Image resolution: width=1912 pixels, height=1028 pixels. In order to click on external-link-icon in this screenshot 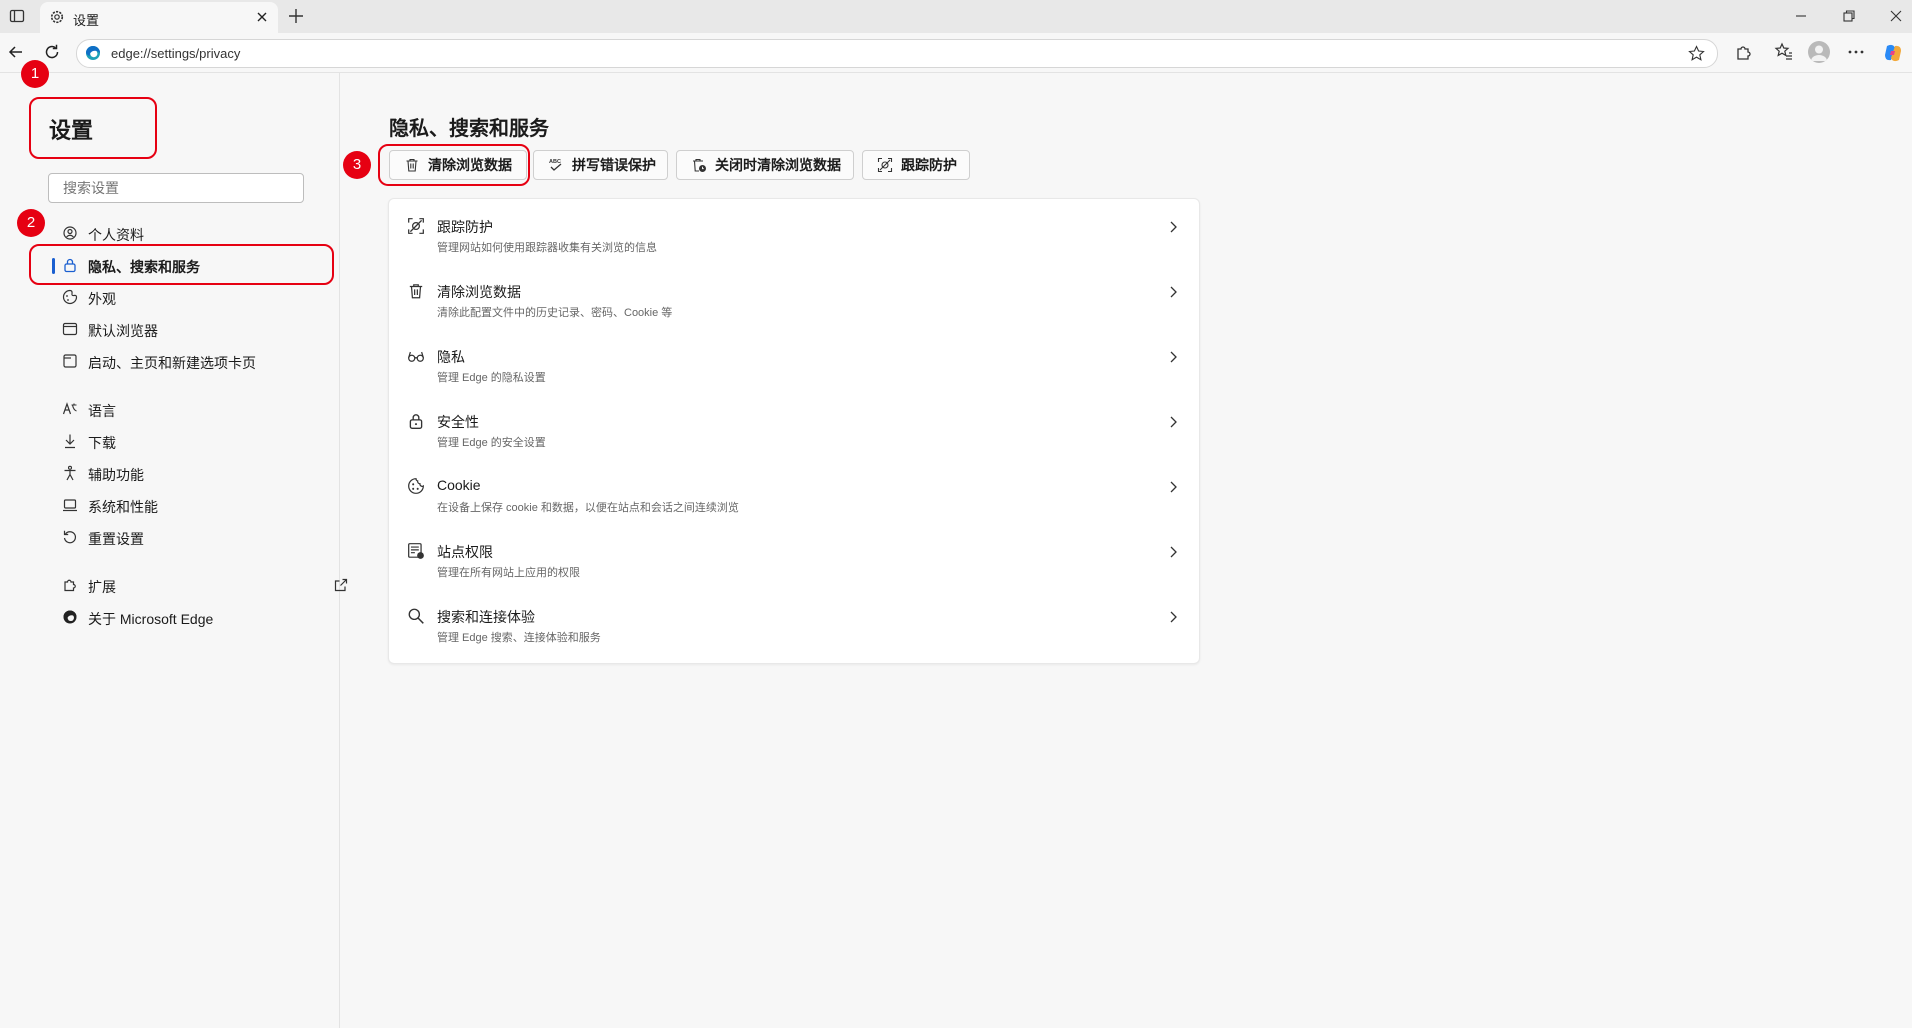, I will do `click(341, 585)`.